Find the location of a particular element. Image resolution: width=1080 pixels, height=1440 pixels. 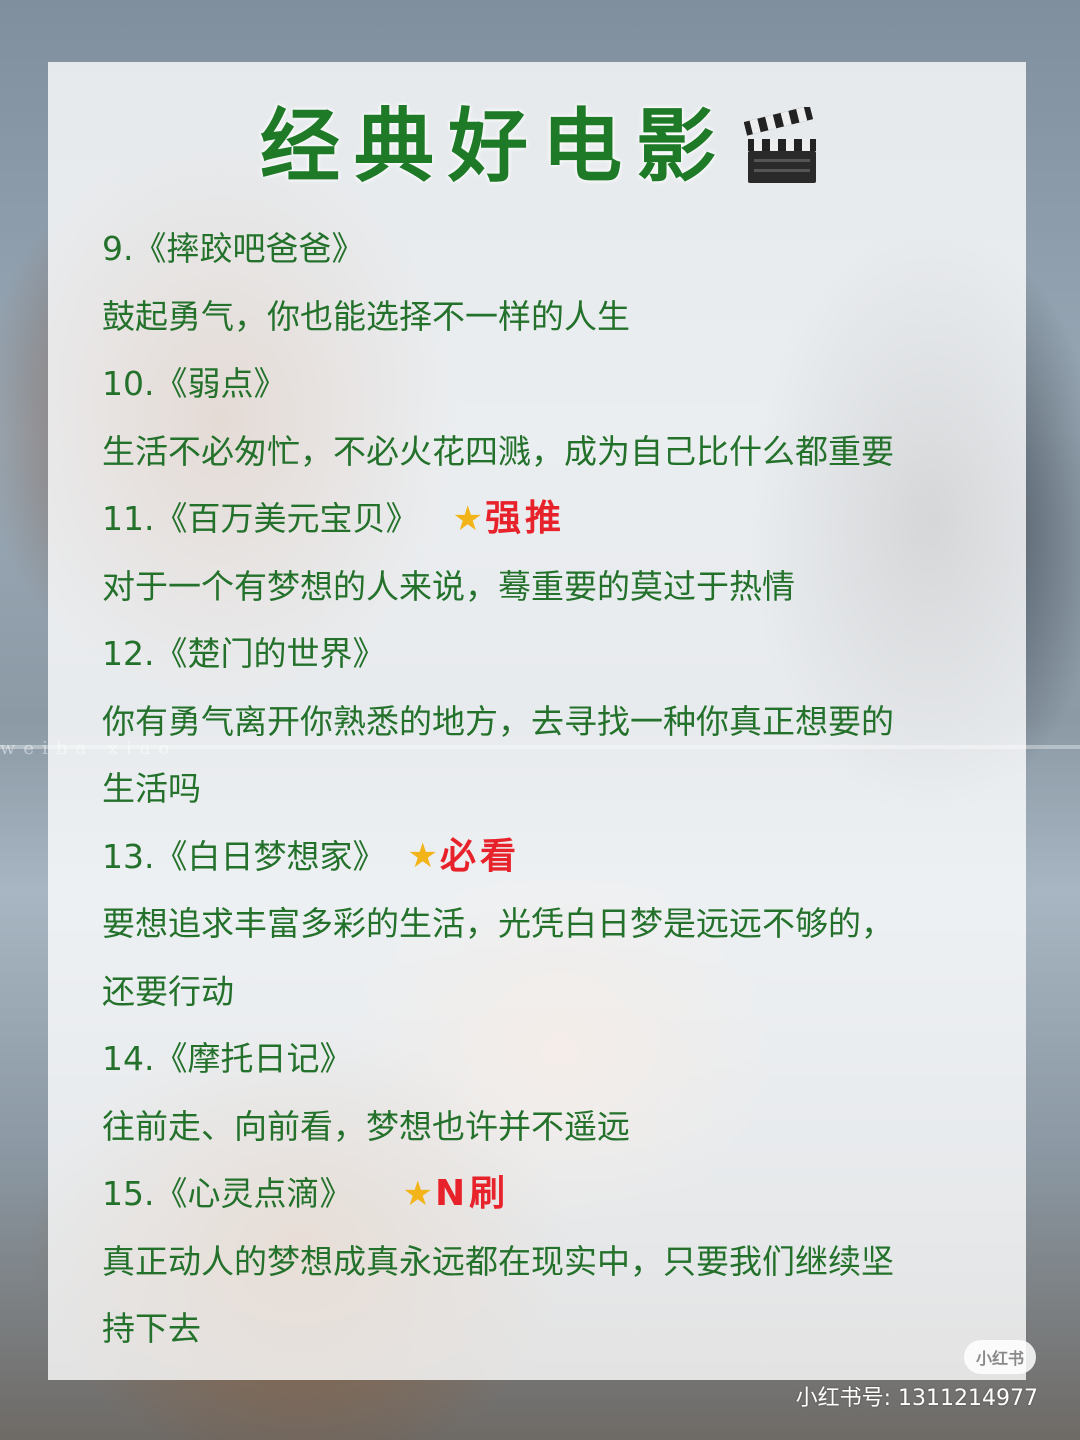

movie-title-row: 10.《弱点》 is located at coordinates (552, 384).